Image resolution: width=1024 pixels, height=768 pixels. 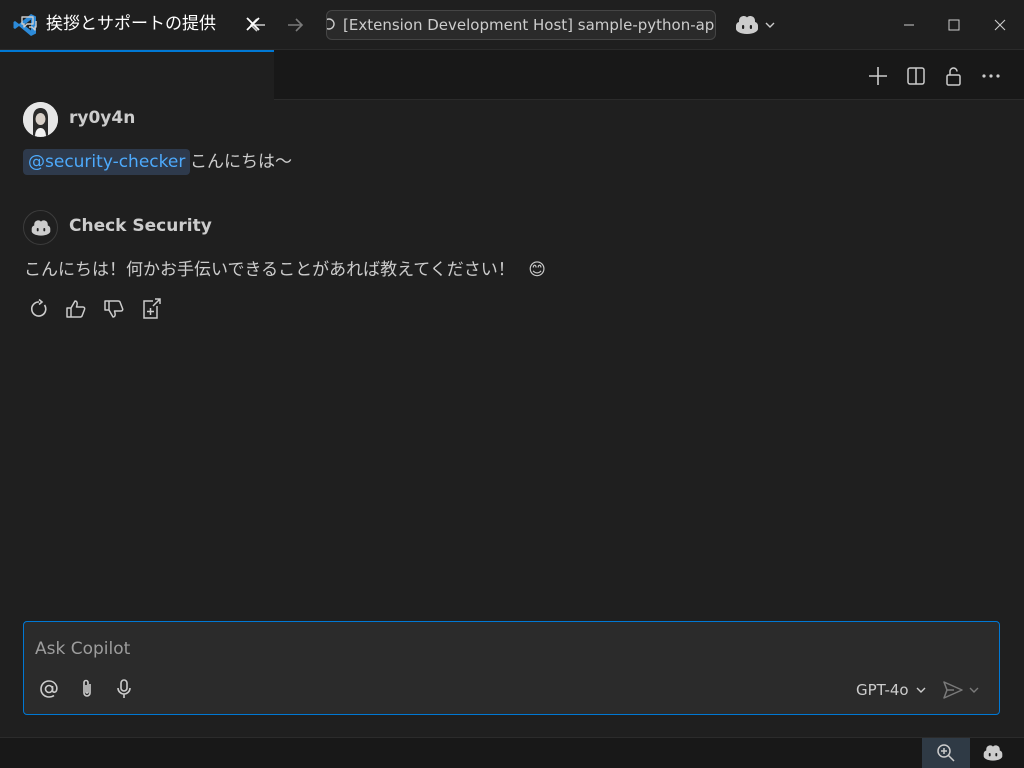 I want to click on status-bar, so click(x=512, y=752).